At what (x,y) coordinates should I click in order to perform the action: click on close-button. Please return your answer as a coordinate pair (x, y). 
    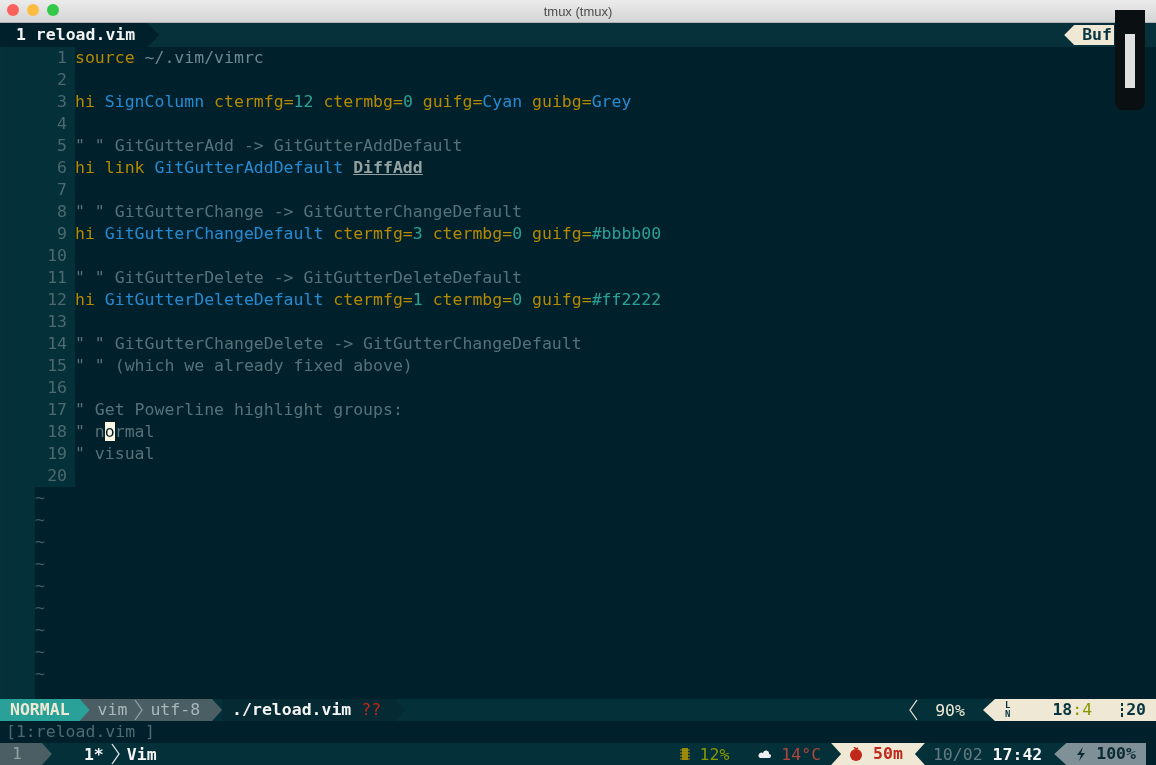
    Looking at the image, I should click on (13, 10).